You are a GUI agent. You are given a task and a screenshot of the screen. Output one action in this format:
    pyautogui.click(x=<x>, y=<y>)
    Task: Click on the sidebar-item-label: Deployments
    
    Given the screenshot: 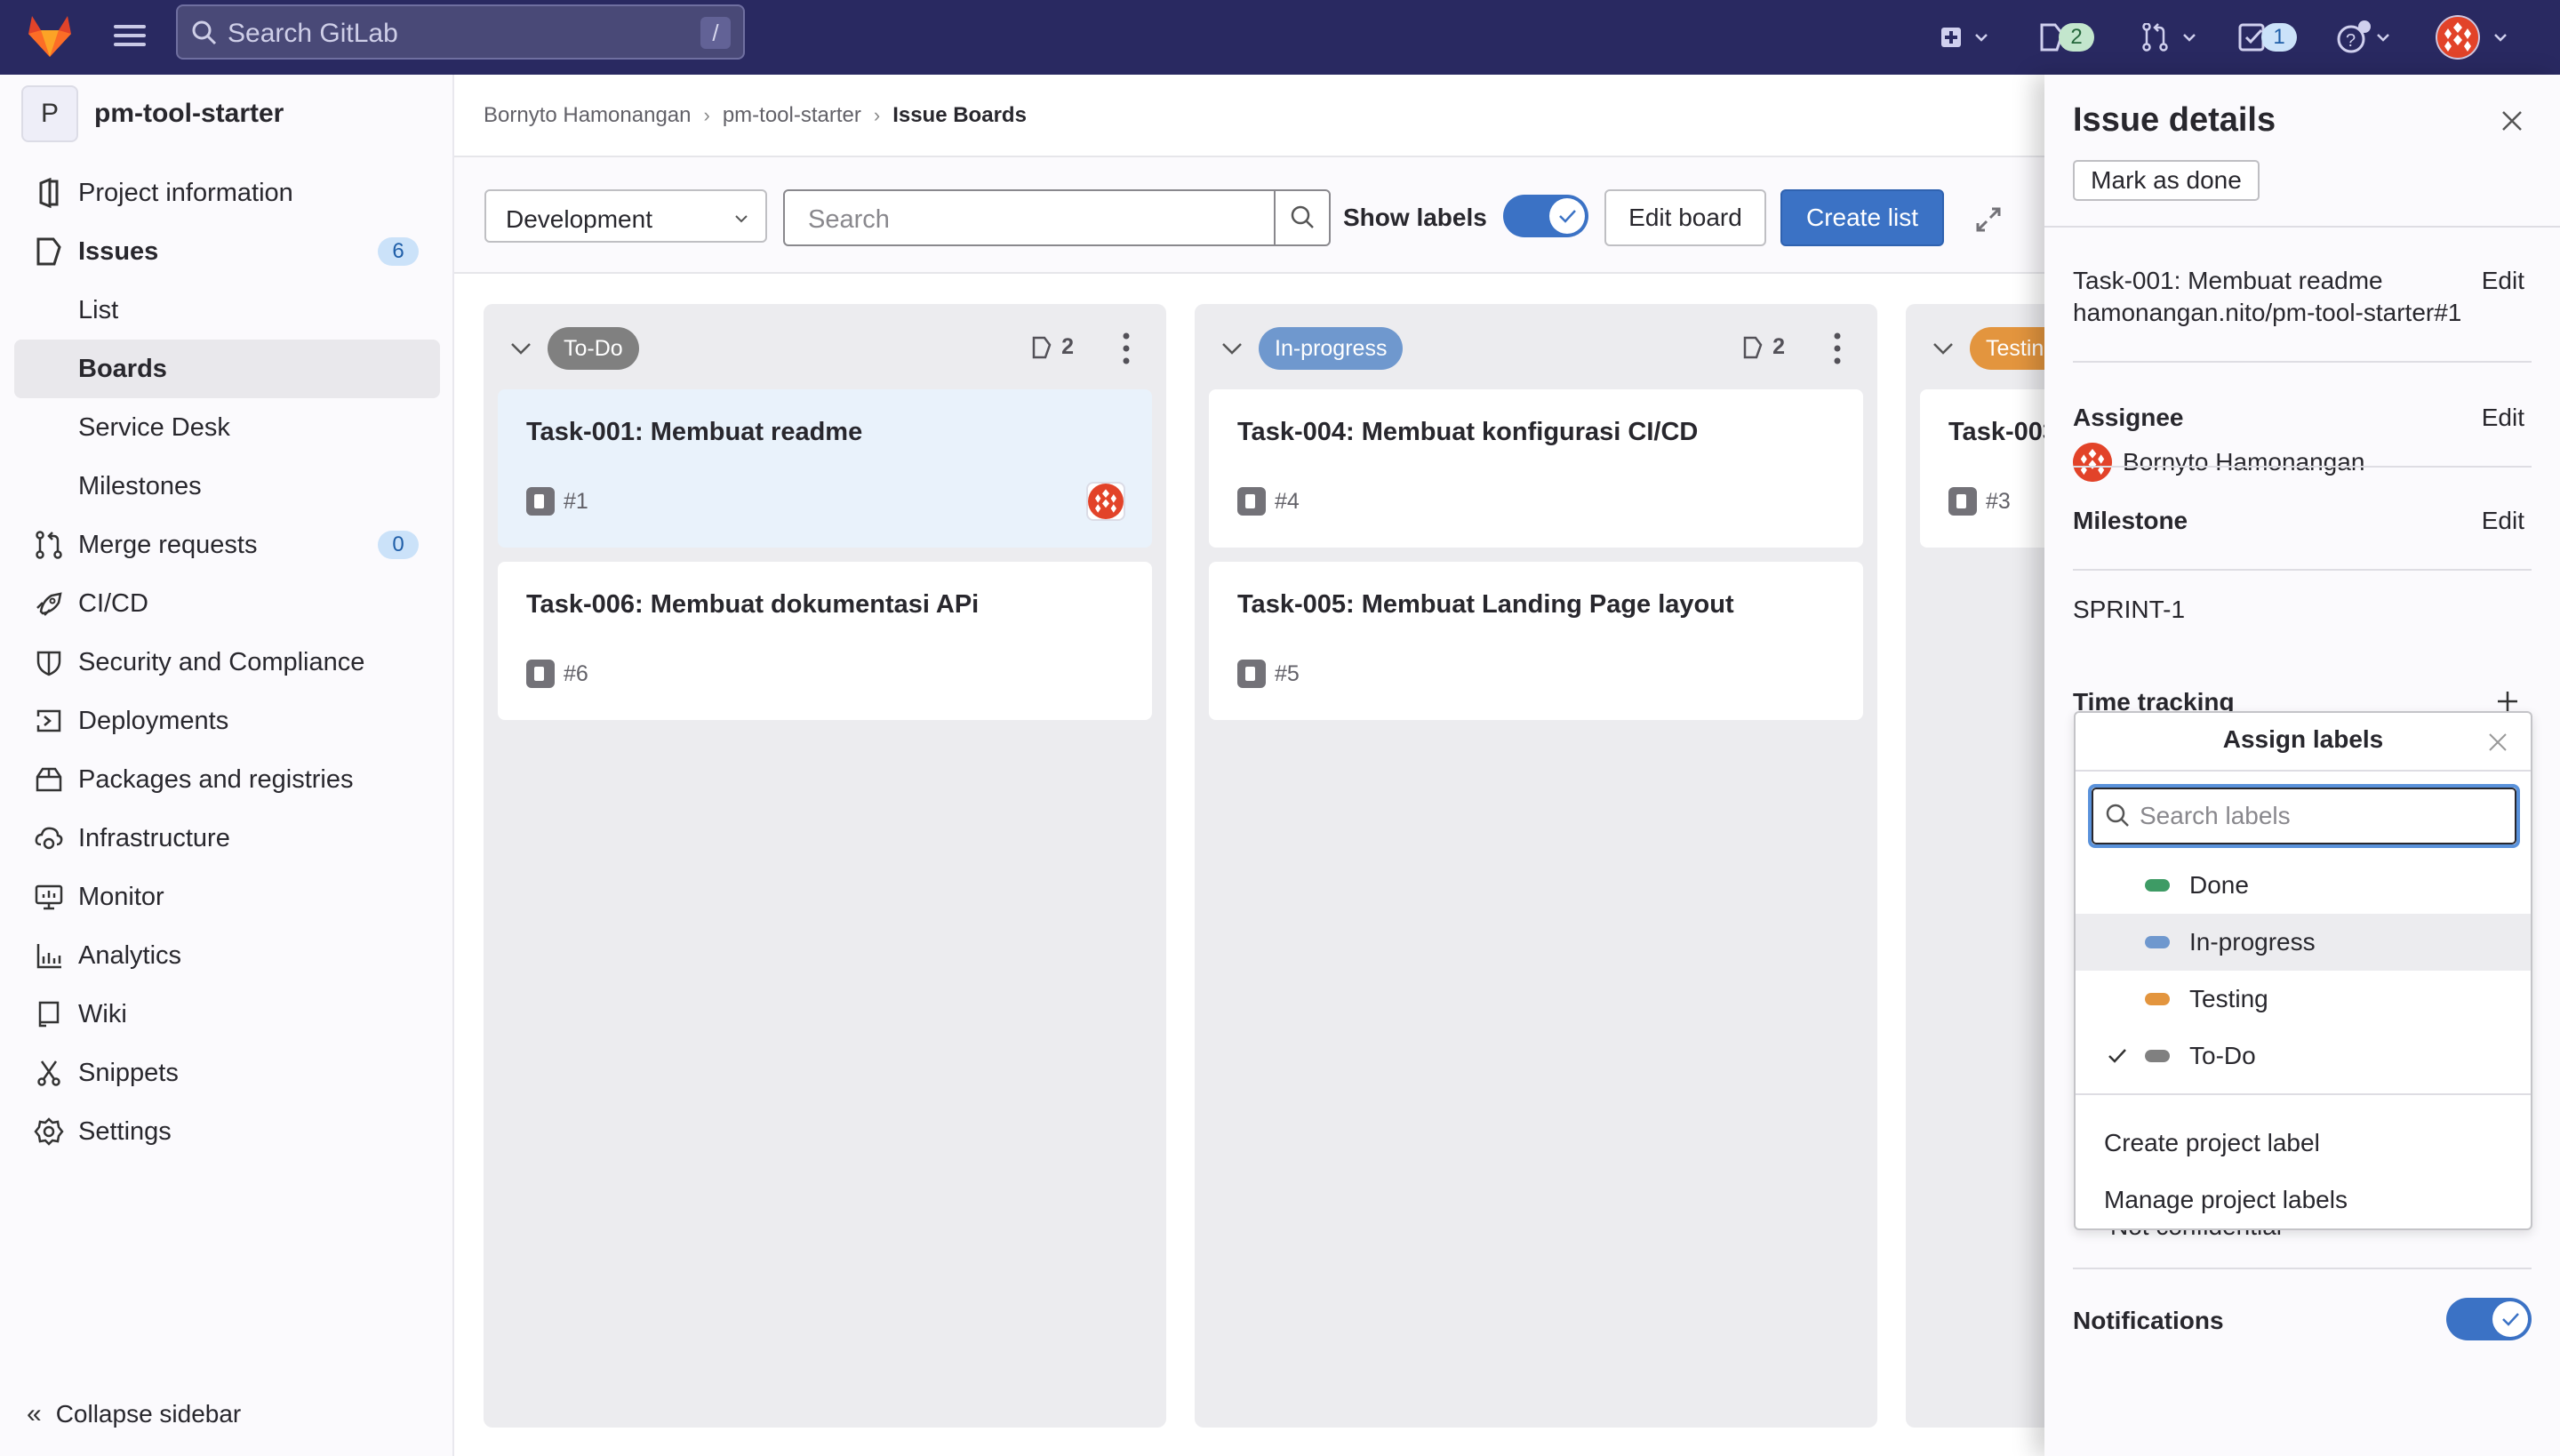 What is the action you would take?
    pyautogui.click(x=153, y=720)
    